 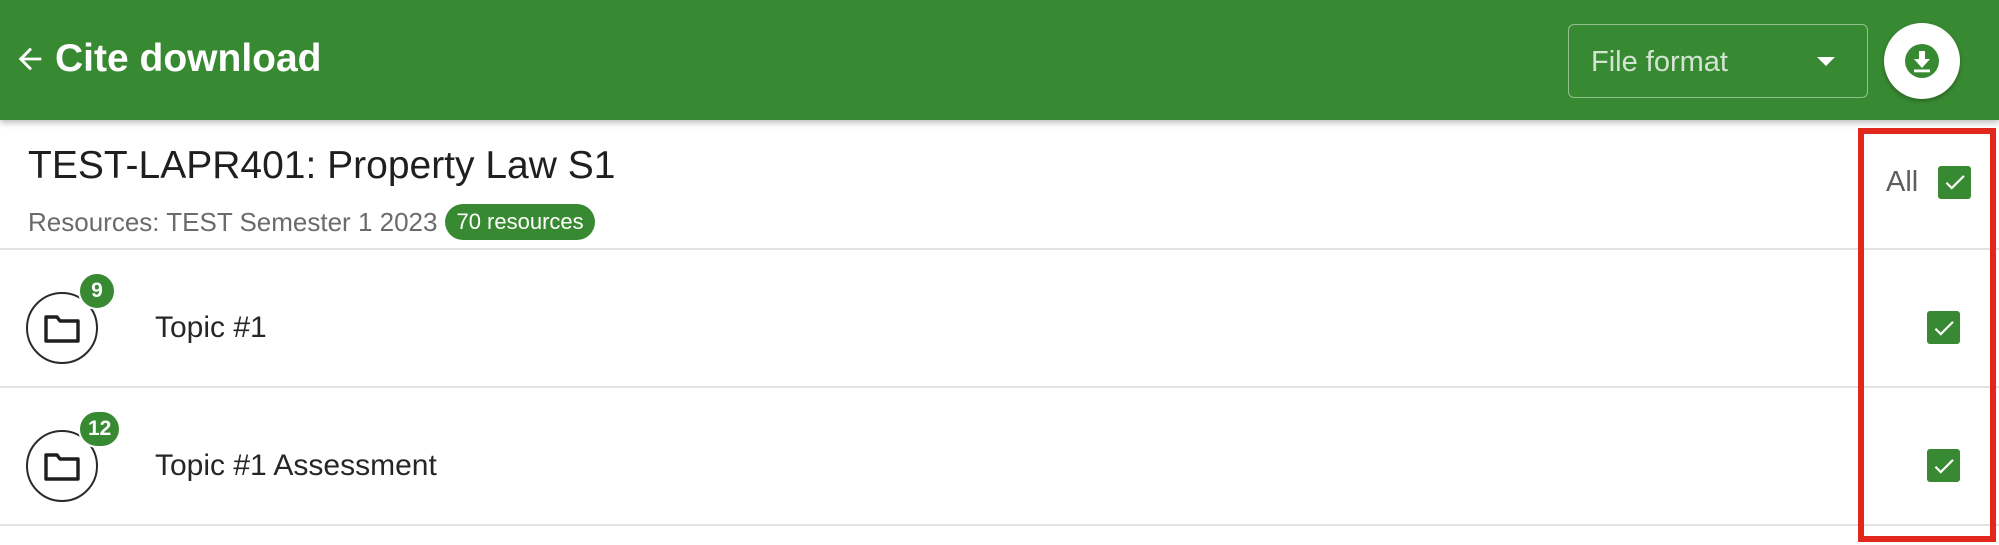 I want to click on caret-down-icon, so click(x=1826, y=61).